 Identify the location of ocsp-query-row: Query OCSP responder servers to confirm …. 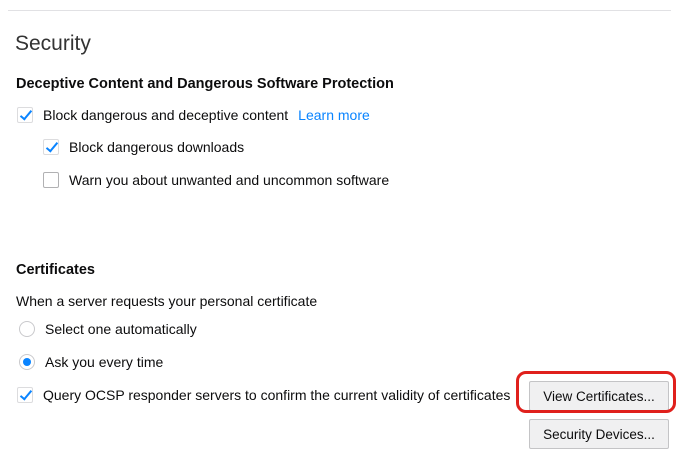
(263, 395).